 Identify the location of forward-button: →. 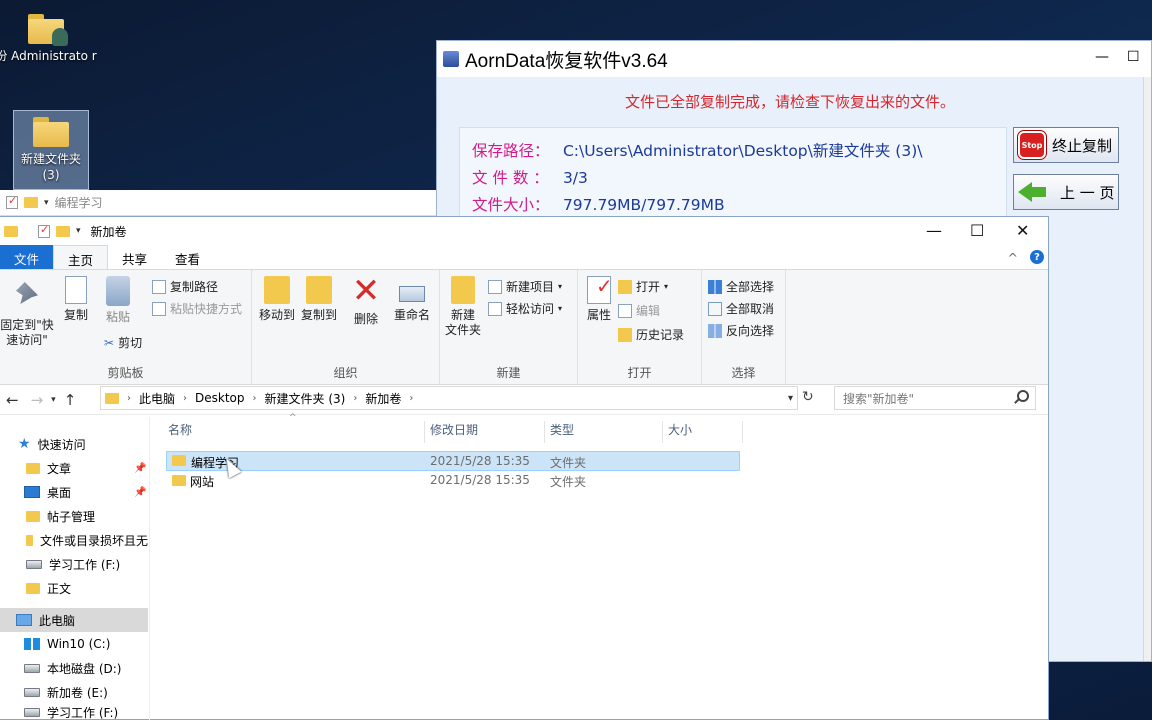
(37, 400).